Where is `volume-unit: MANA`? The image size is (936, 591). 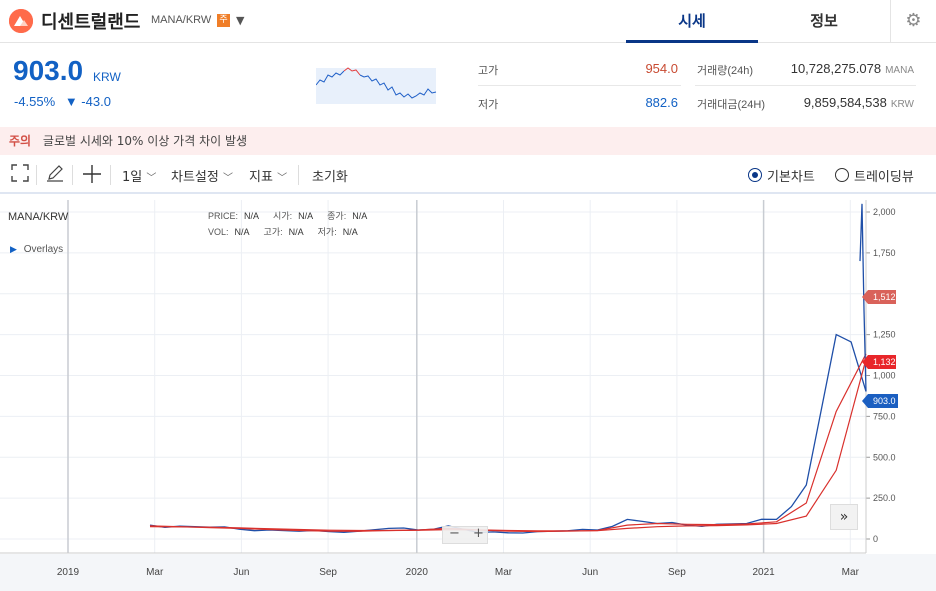
volume-unit: MANA is located at coordinates (899, 70).